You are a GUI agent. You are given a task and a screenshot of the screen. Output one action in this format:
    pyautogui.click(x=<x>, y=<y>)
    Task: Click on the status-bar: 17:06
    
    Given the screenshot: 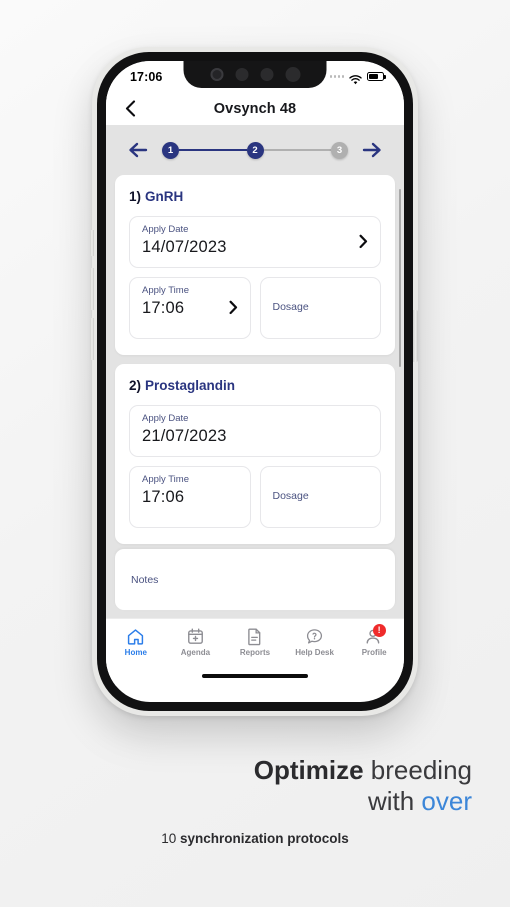 What is the action you would take?
    pyautogui.click(x=255, y=76)
    